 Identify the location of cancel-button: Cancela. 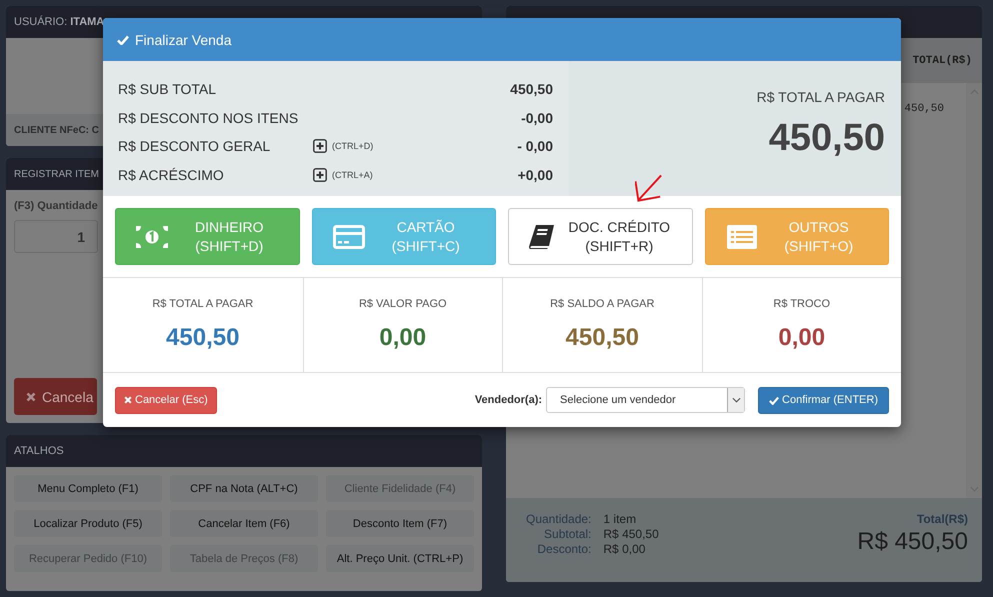
(56, 396).